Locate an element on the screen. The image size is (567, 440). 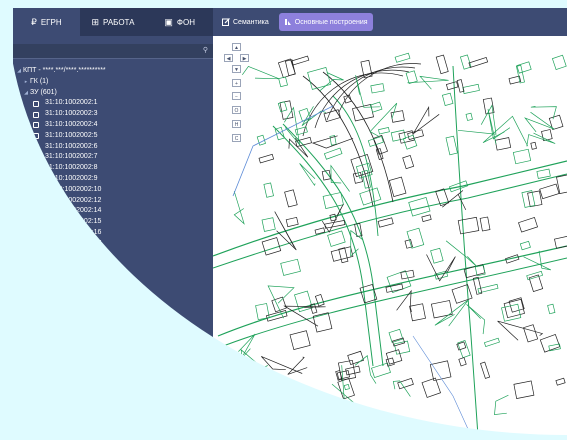
semantics-button: Семантика is located at coordinates (248, 22).